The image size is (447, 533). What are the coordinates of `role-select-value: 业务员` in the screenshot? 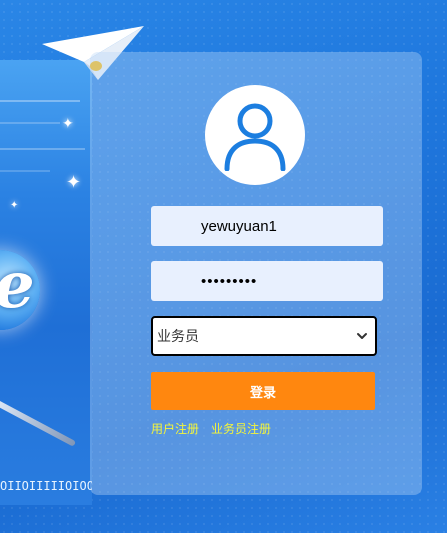 It's located at (178, 337).